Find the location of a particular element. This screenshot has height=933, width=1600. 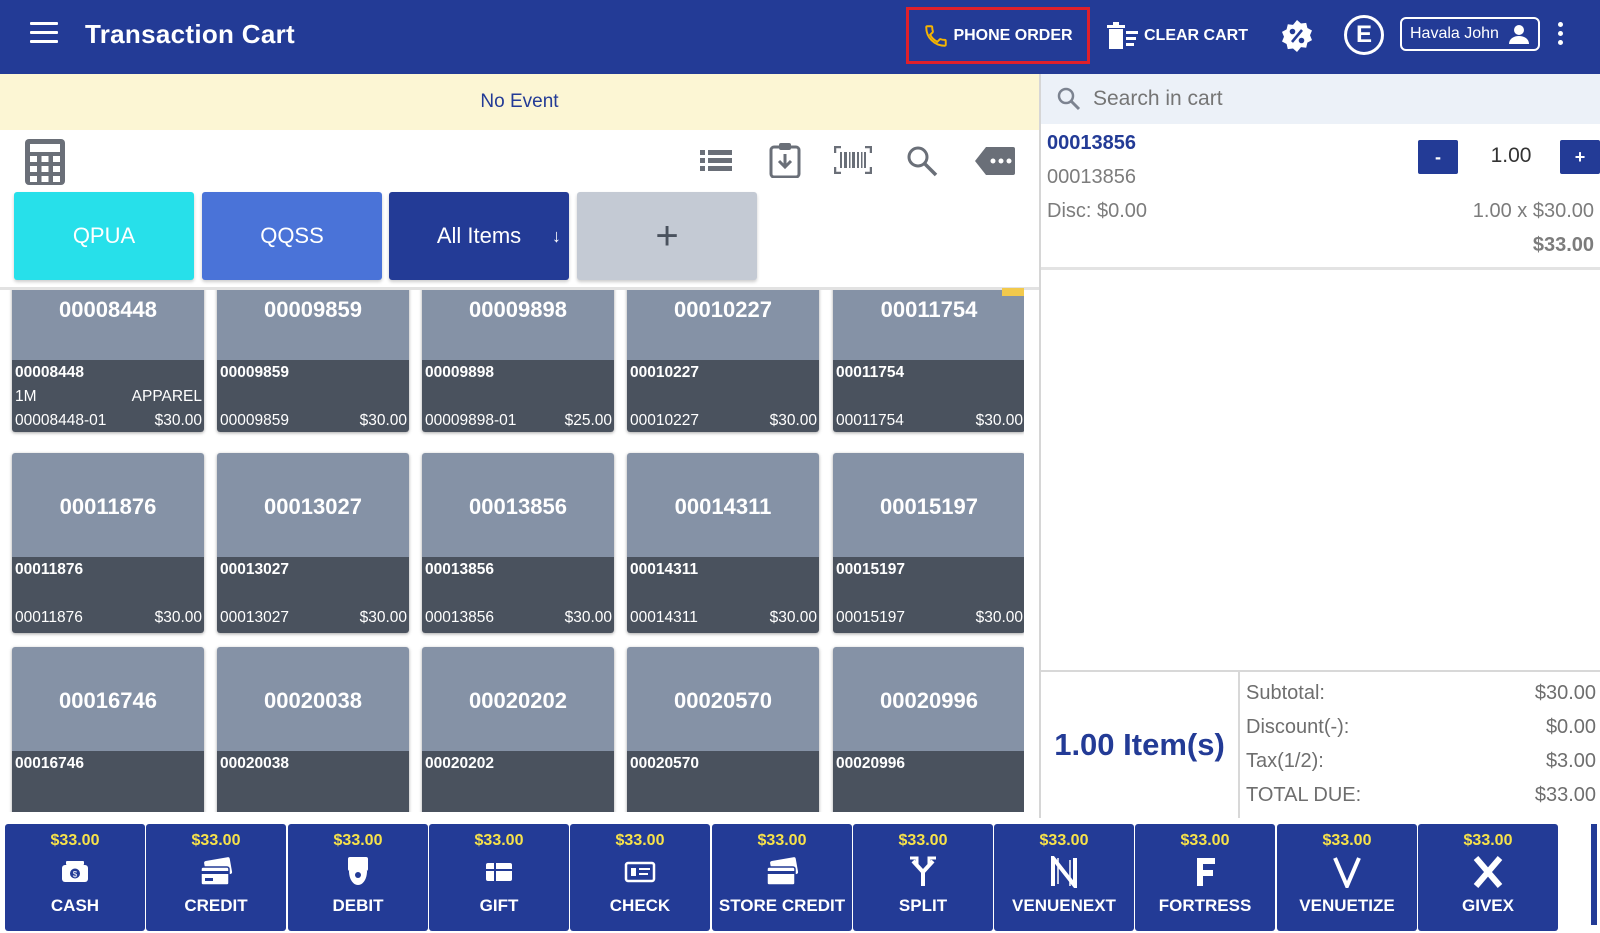

product-tile: 00009898 00009898 00009898-01 $25.00 is located at coordinates (518, 361).